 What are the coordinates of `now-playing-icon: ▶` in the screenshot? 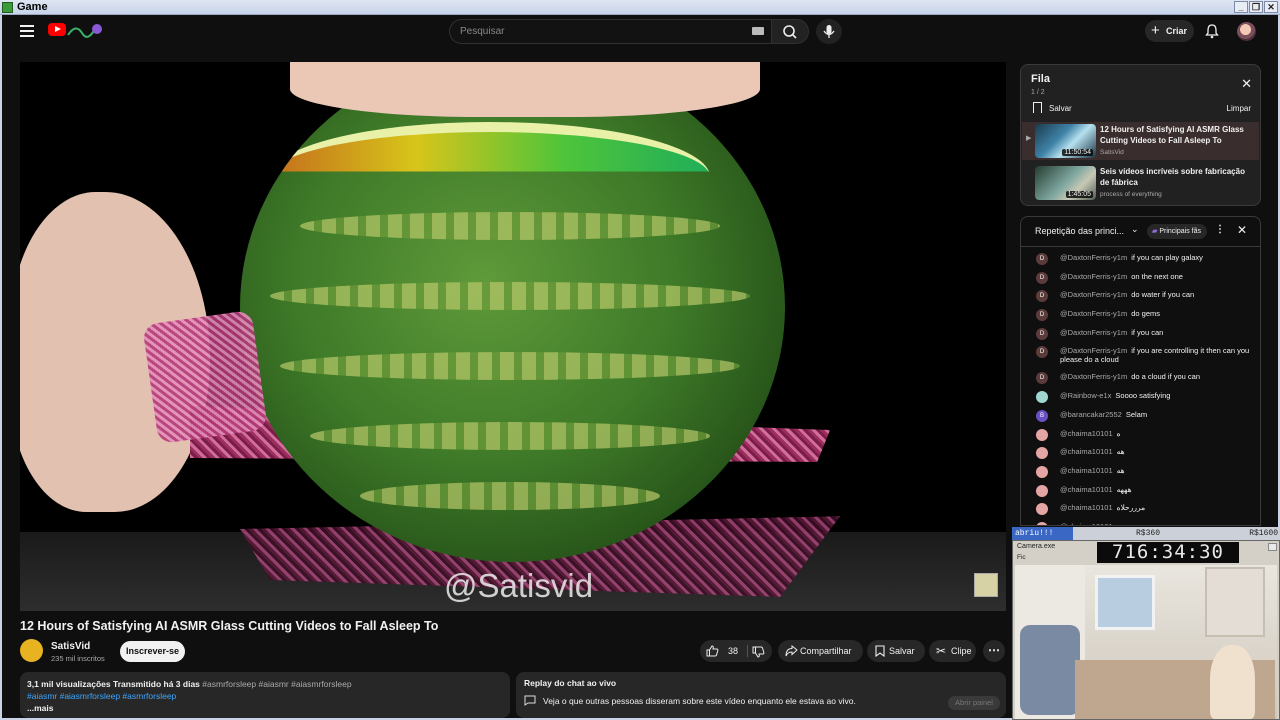 It's located at (1029, 138).